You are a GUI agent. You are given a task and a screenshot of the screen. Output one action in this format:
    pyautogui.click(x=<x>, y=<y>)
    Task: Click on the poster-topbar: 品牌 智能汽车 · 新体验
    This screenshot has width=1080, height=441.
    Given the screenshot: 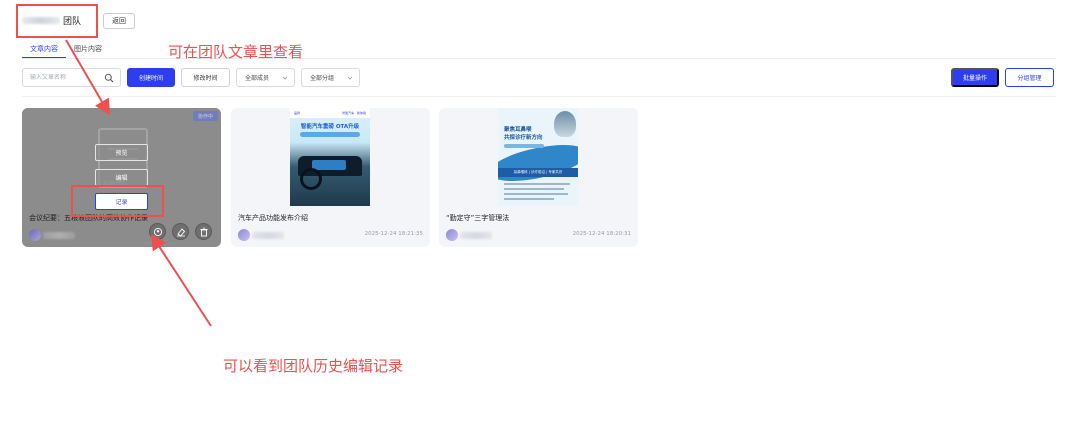 What is the action you would take?
    pyautogui.click(x=330, y=113)
    